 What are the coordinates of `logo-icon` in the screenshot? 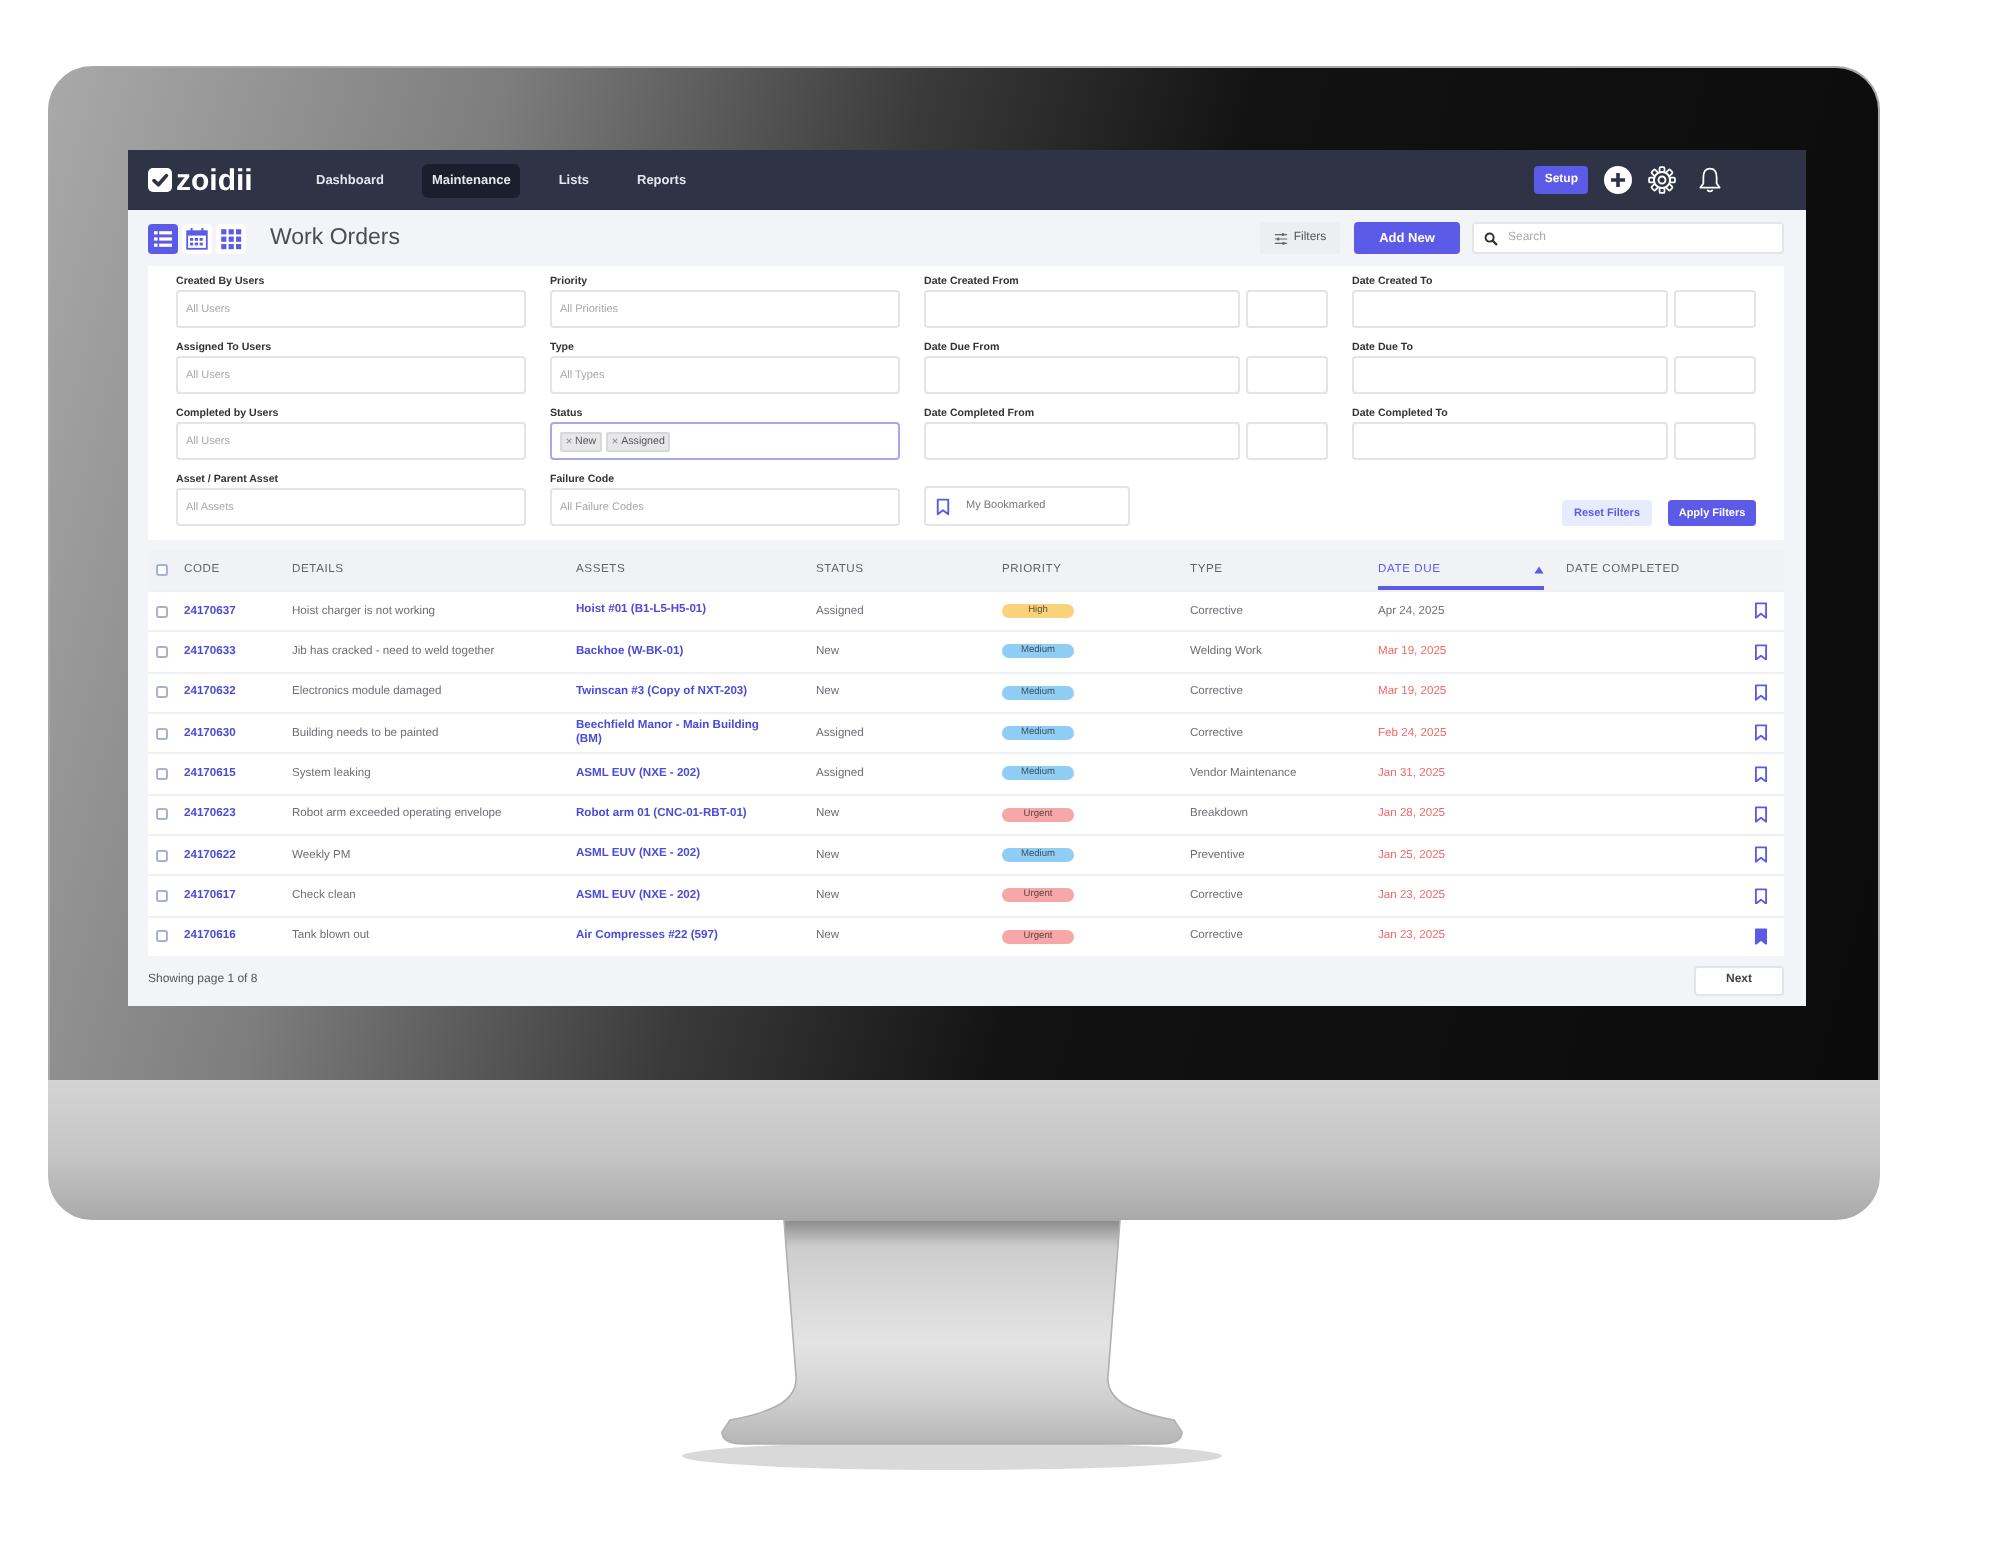 It's located at (160, 180).